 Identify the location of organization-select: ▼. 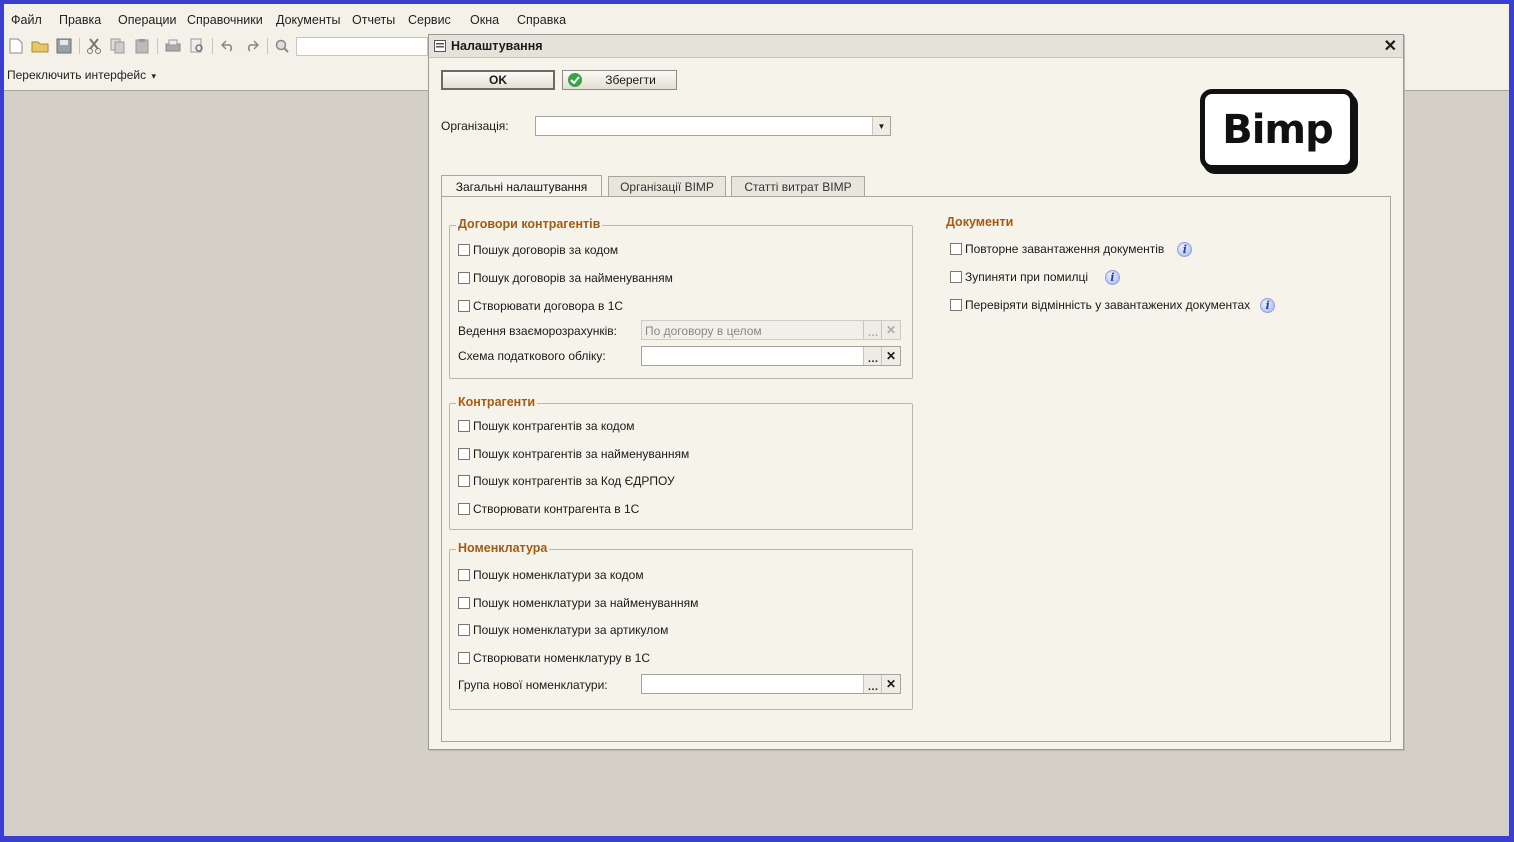
(713, 126).